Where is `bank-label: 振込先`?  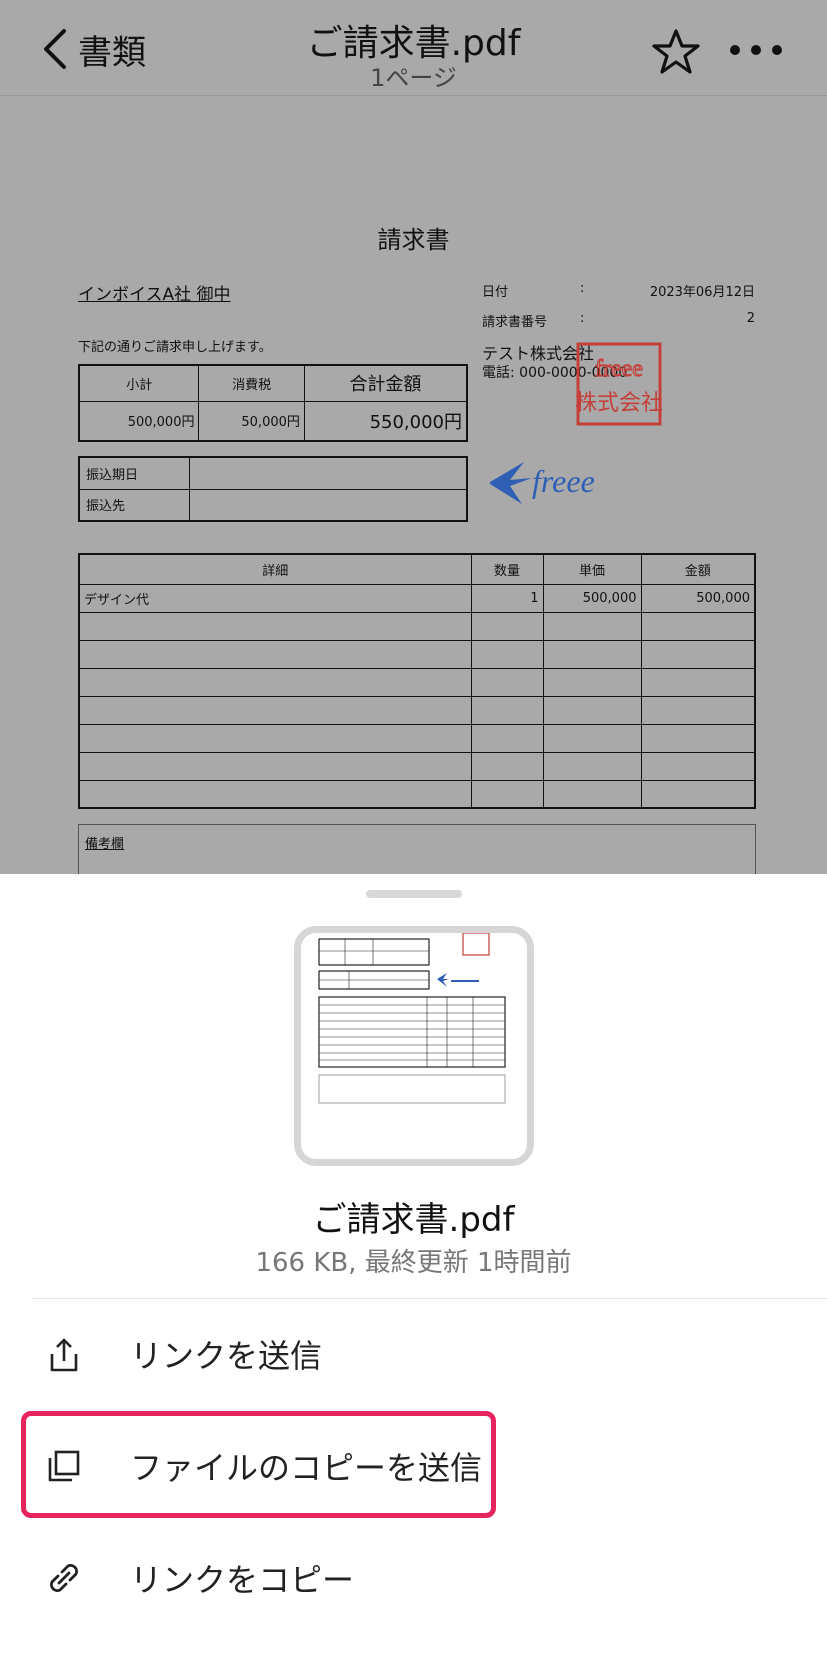
bank-label: 振込先 is located at coordinates (134, 505).